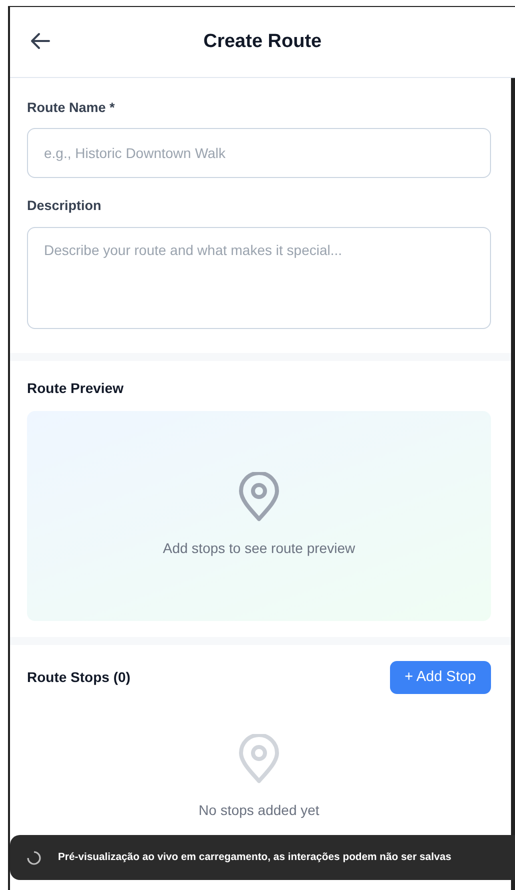  Describe the element at coordinates (259, 810) in the screenshot. I see `empty-message: No stops added yet` at that location.